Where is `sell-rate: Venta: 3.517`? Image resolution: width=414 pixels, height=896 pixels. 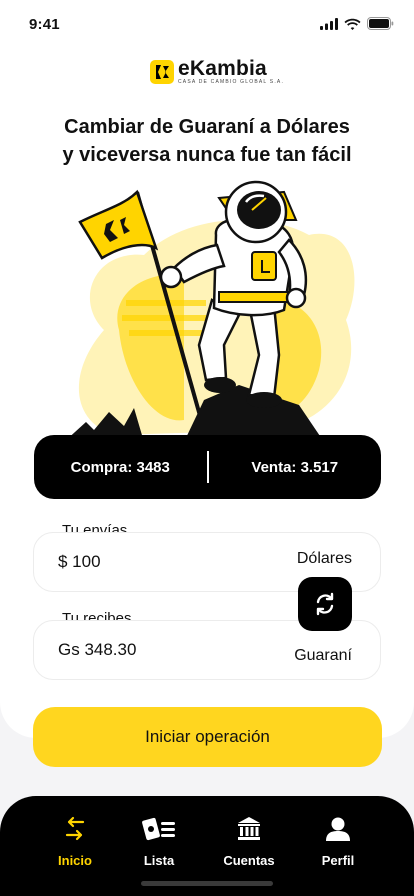 sell-rate: Venta: 3.517 is located at coordinates (295, 467).